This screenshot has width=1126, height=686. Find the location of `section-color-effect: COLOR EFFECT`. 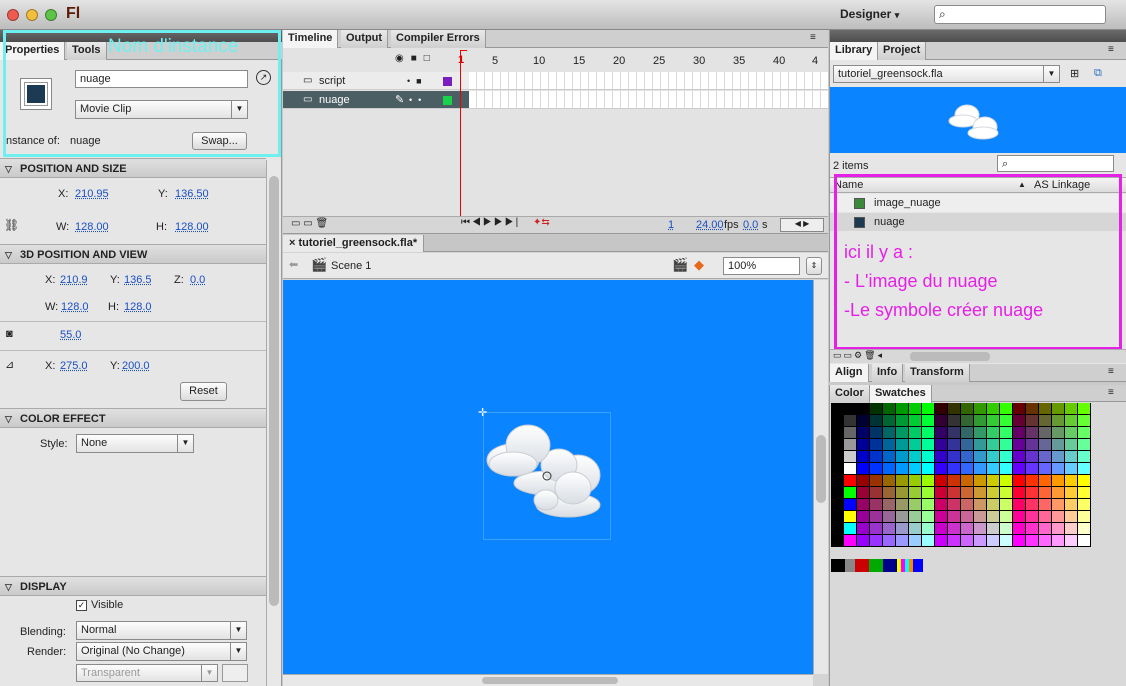

section-color-effect: COLOR EFFECT is located at coordinates (133, 418).